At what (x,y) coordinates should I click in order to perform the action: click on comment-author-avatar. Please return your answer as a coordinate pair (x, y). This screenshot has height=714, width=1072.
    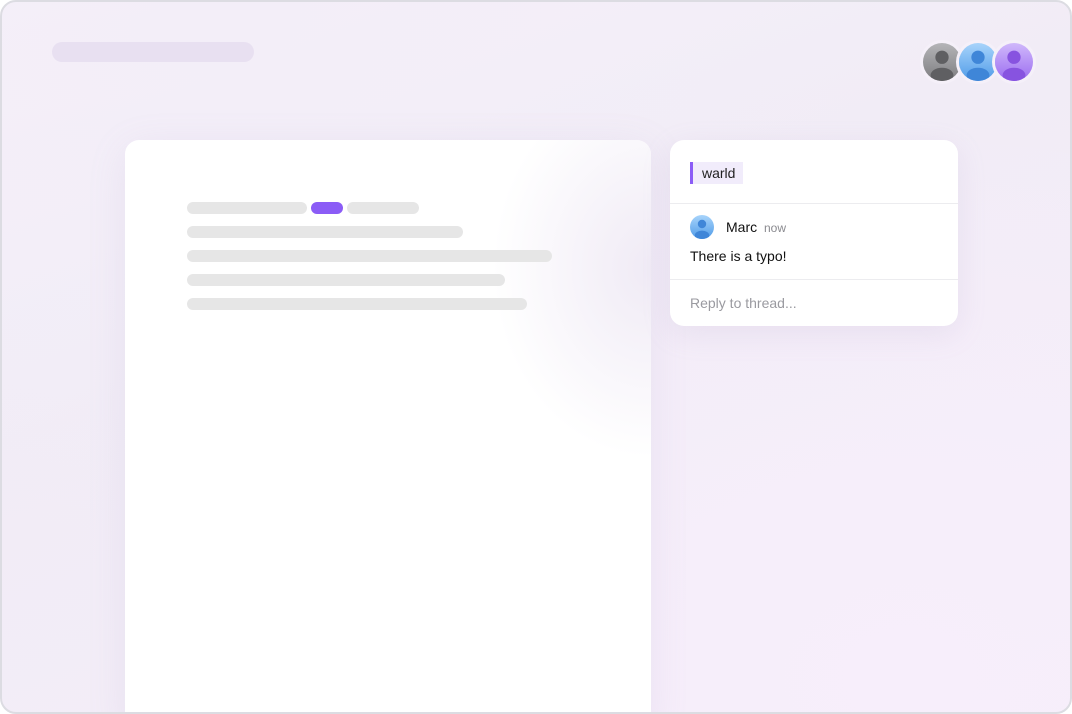
    Looking at the image, I should click on (702, 227).